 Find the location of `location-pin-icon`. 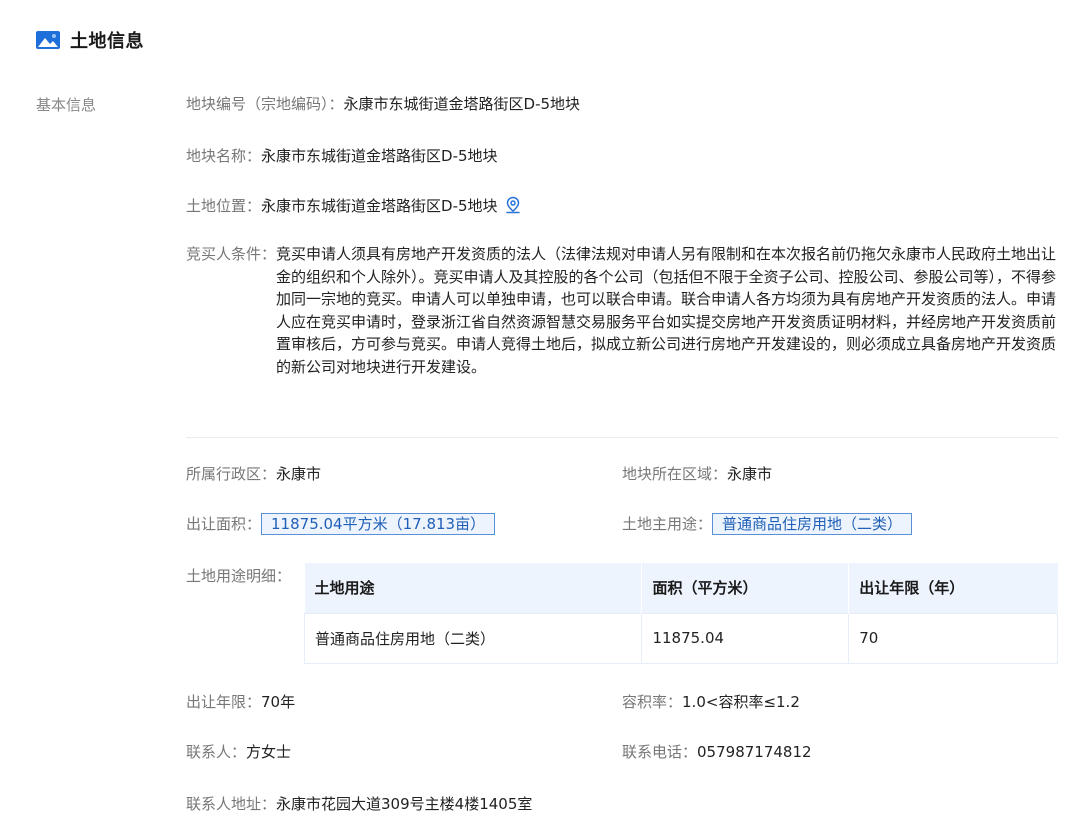

location-pin-icon is located at coordinates (513, 208).